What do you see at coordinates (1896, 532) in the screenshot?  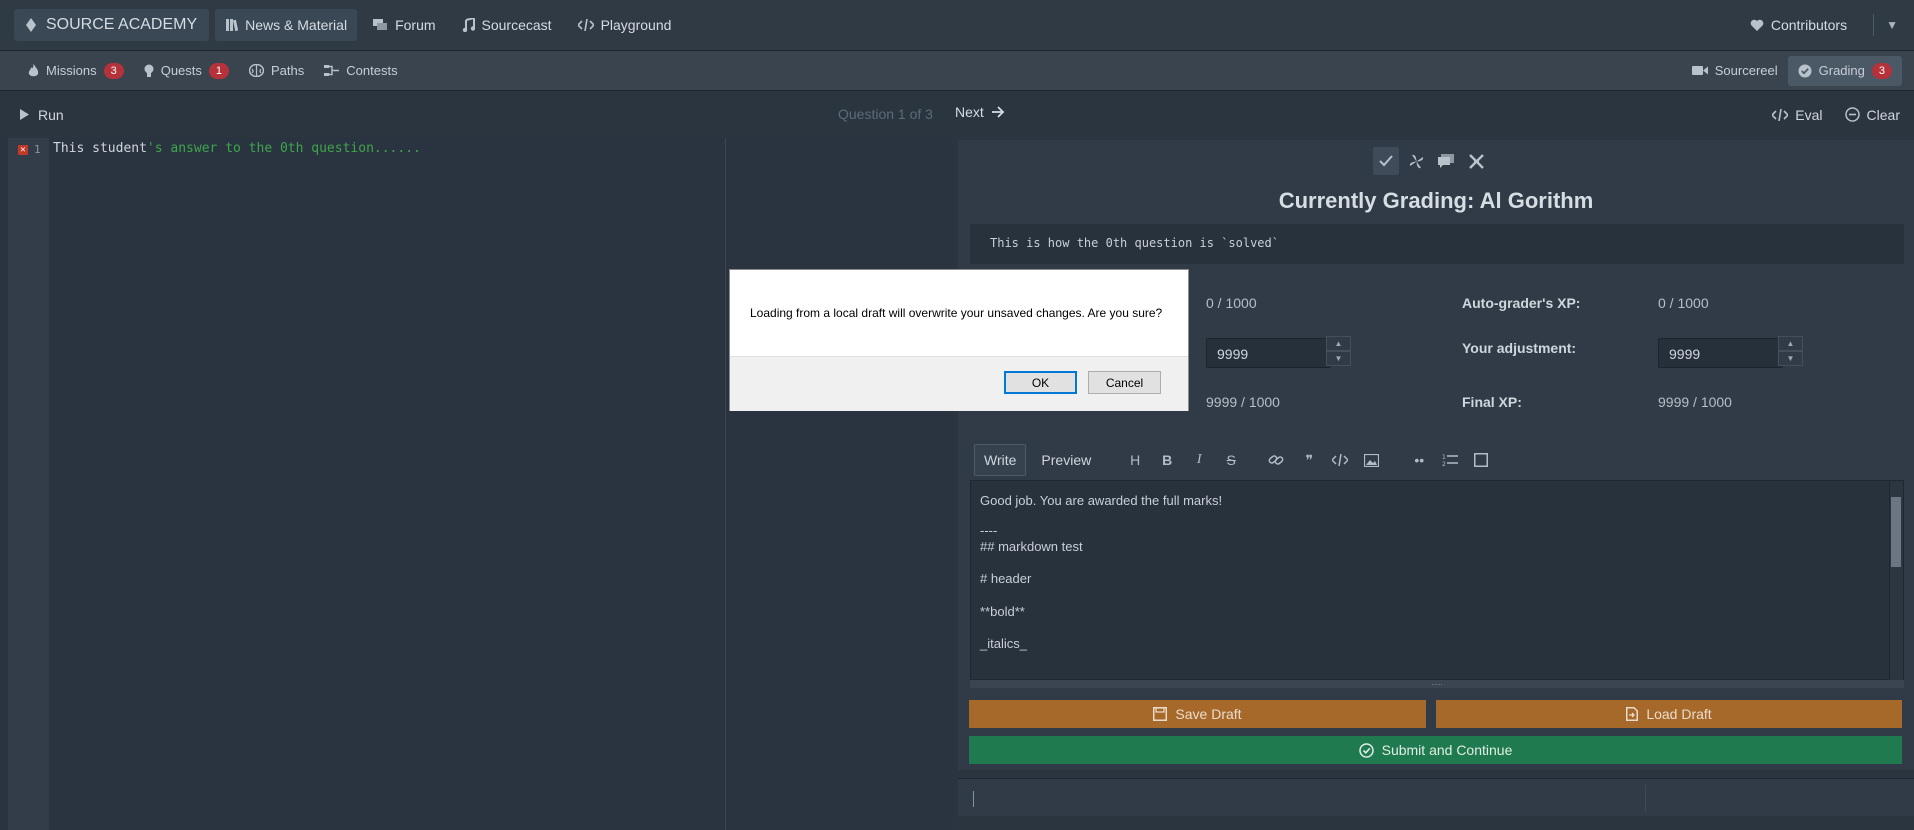 I see `scrollbar-thumb` at bounding box center [1896, 532].